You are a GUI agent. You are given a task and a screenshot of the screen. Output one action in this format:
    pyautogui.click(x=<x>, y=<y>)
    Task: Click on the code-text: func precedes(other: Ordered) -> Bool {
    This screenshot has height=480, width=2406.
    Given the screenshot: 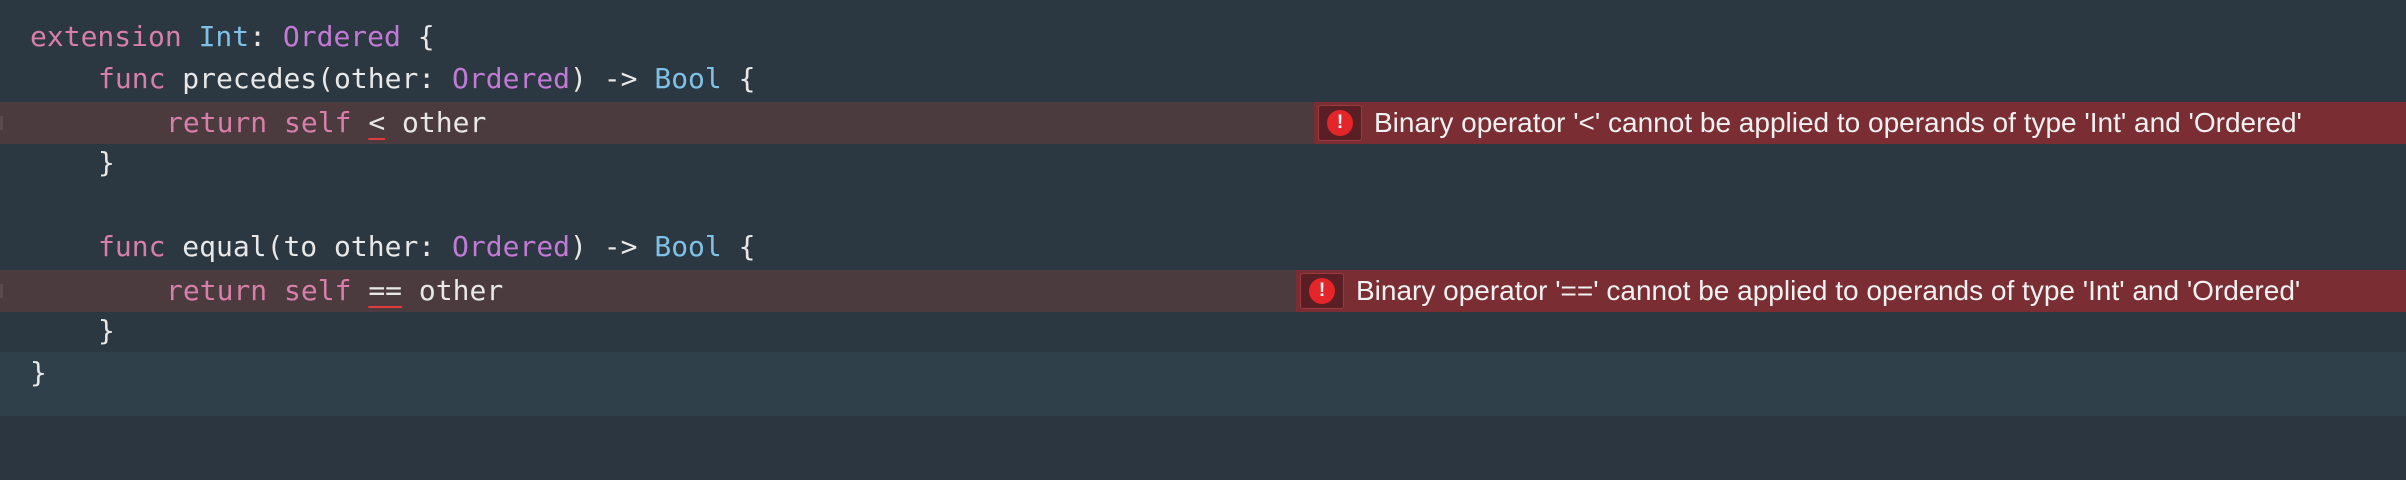 What is the action you would take?
    pyautogui.click(x=427, y=79)
    